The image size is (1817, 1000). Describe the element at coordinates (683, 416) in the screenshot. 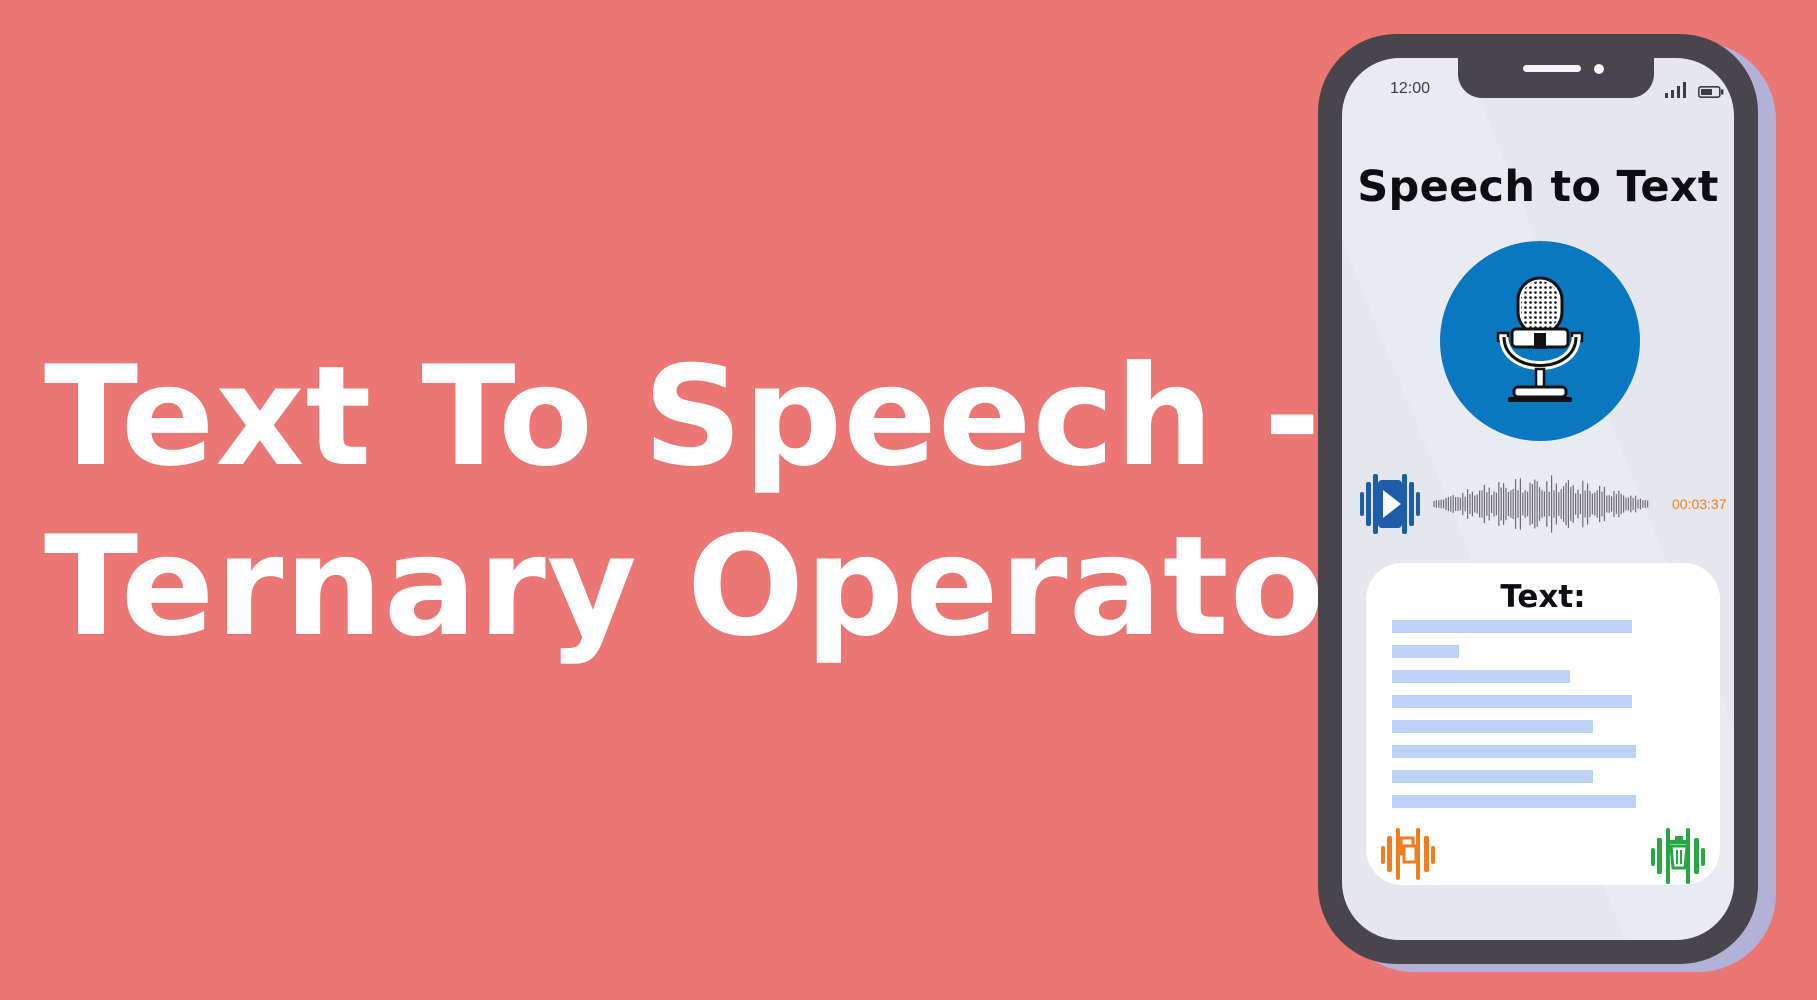

I see `headline-line-1: Text To Speech -` at that location.